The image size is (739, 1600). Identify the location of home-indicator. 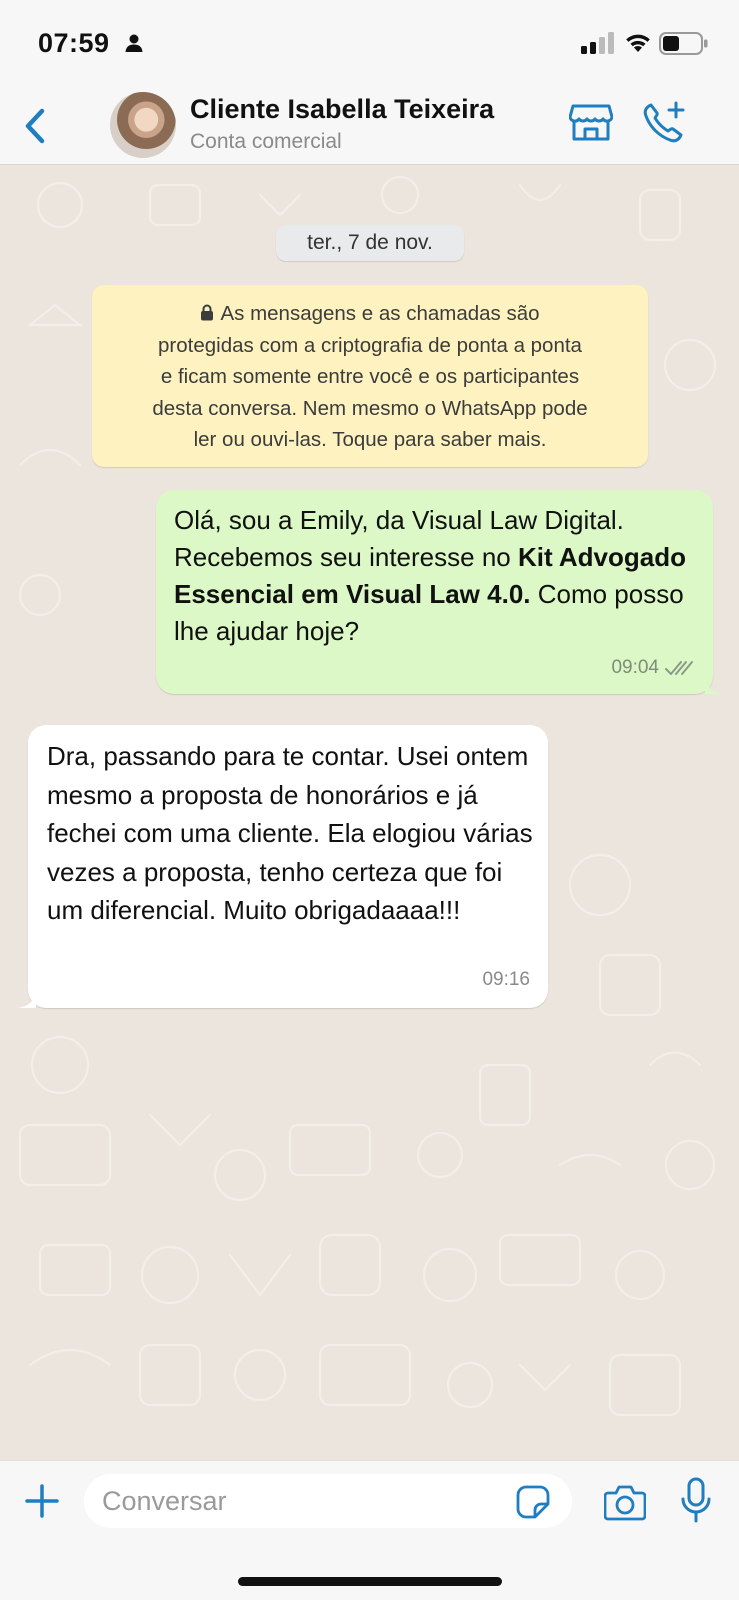
(370, 1581).